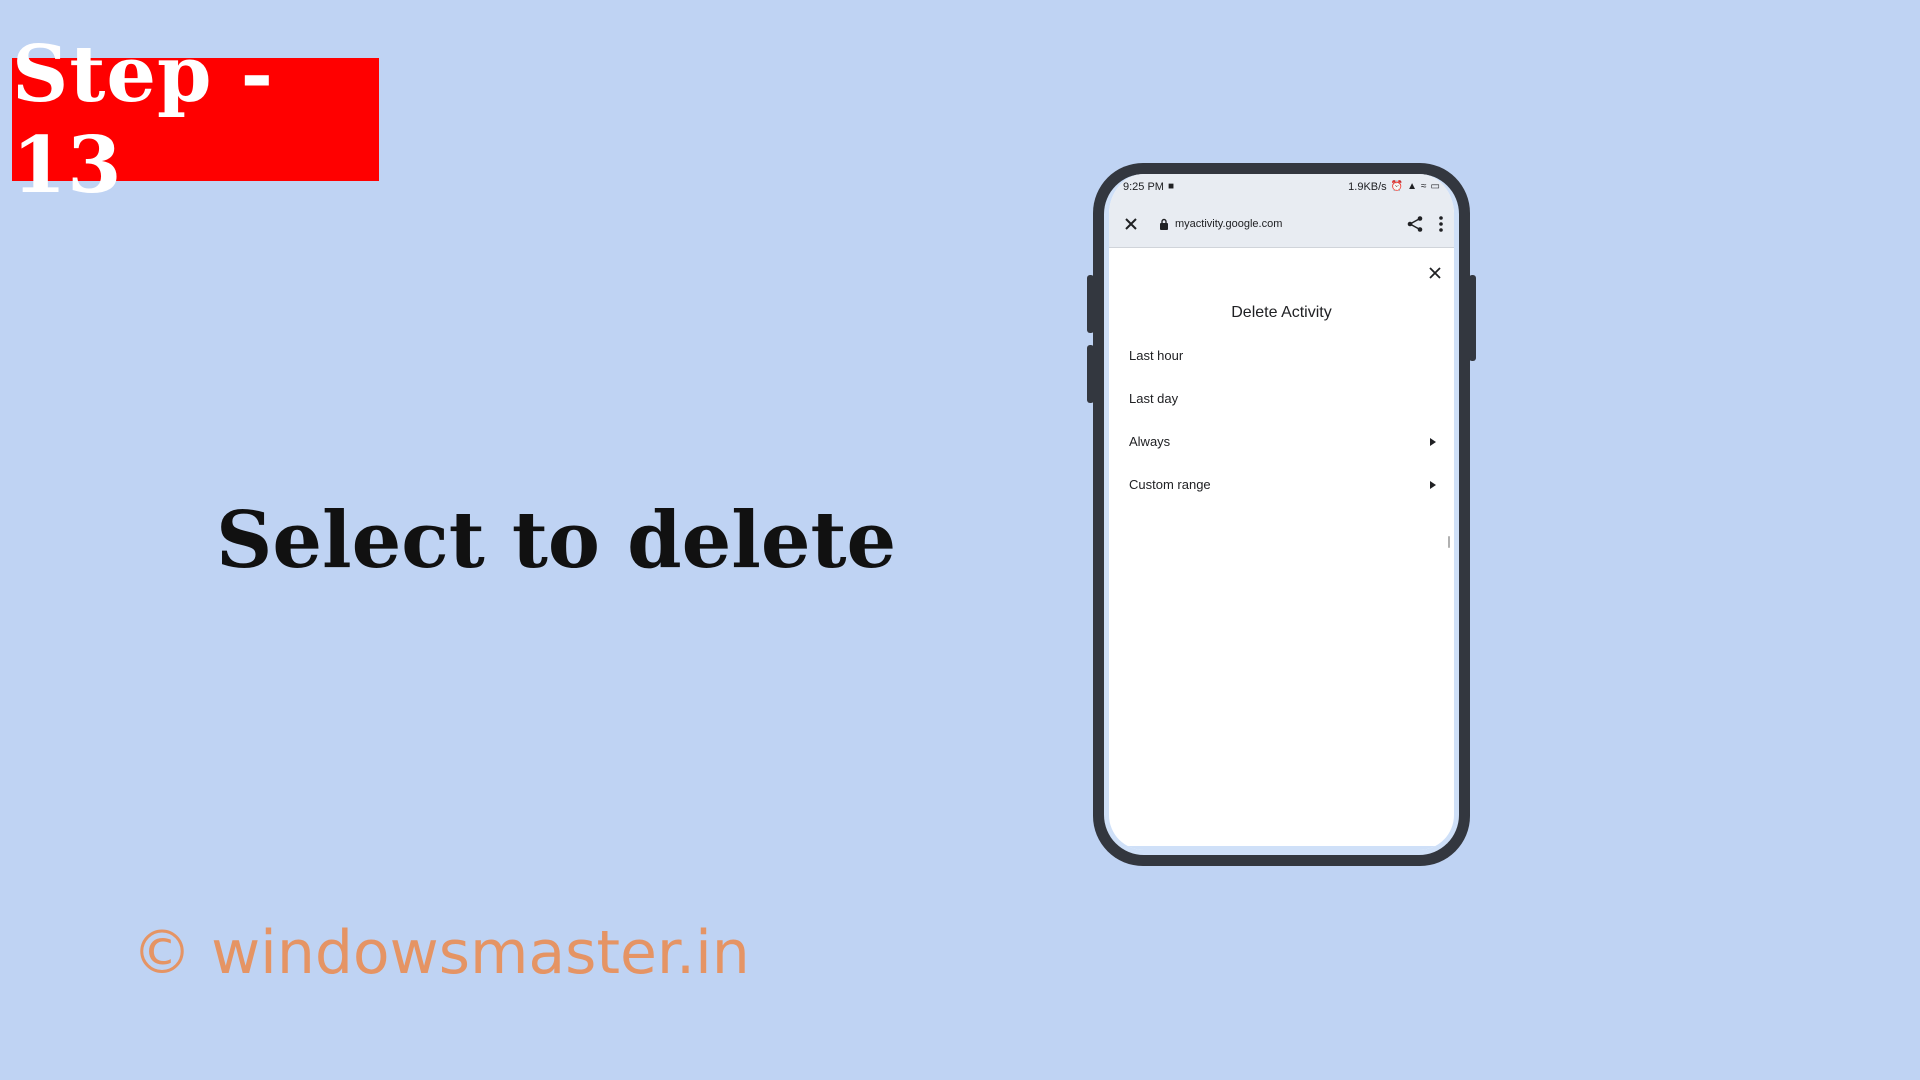 The height and width of the screenshot is (1080, 1920). What do you see at coordinates (556, 540) in the screenshot?
I see `headline: Select to delete` at bounding box center [556, 540].